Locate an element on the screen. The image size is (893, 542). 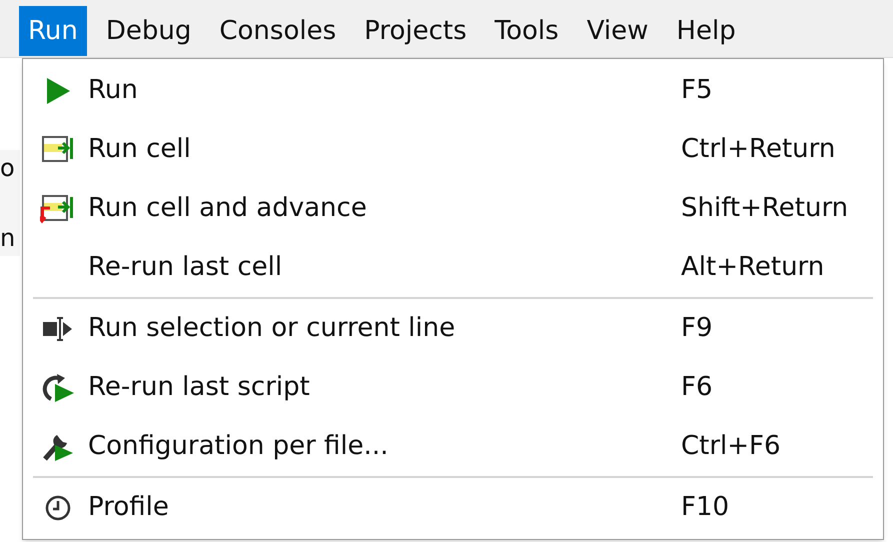
shortcut-label: Ctrl+F6 is located at coordinates (731, 446).